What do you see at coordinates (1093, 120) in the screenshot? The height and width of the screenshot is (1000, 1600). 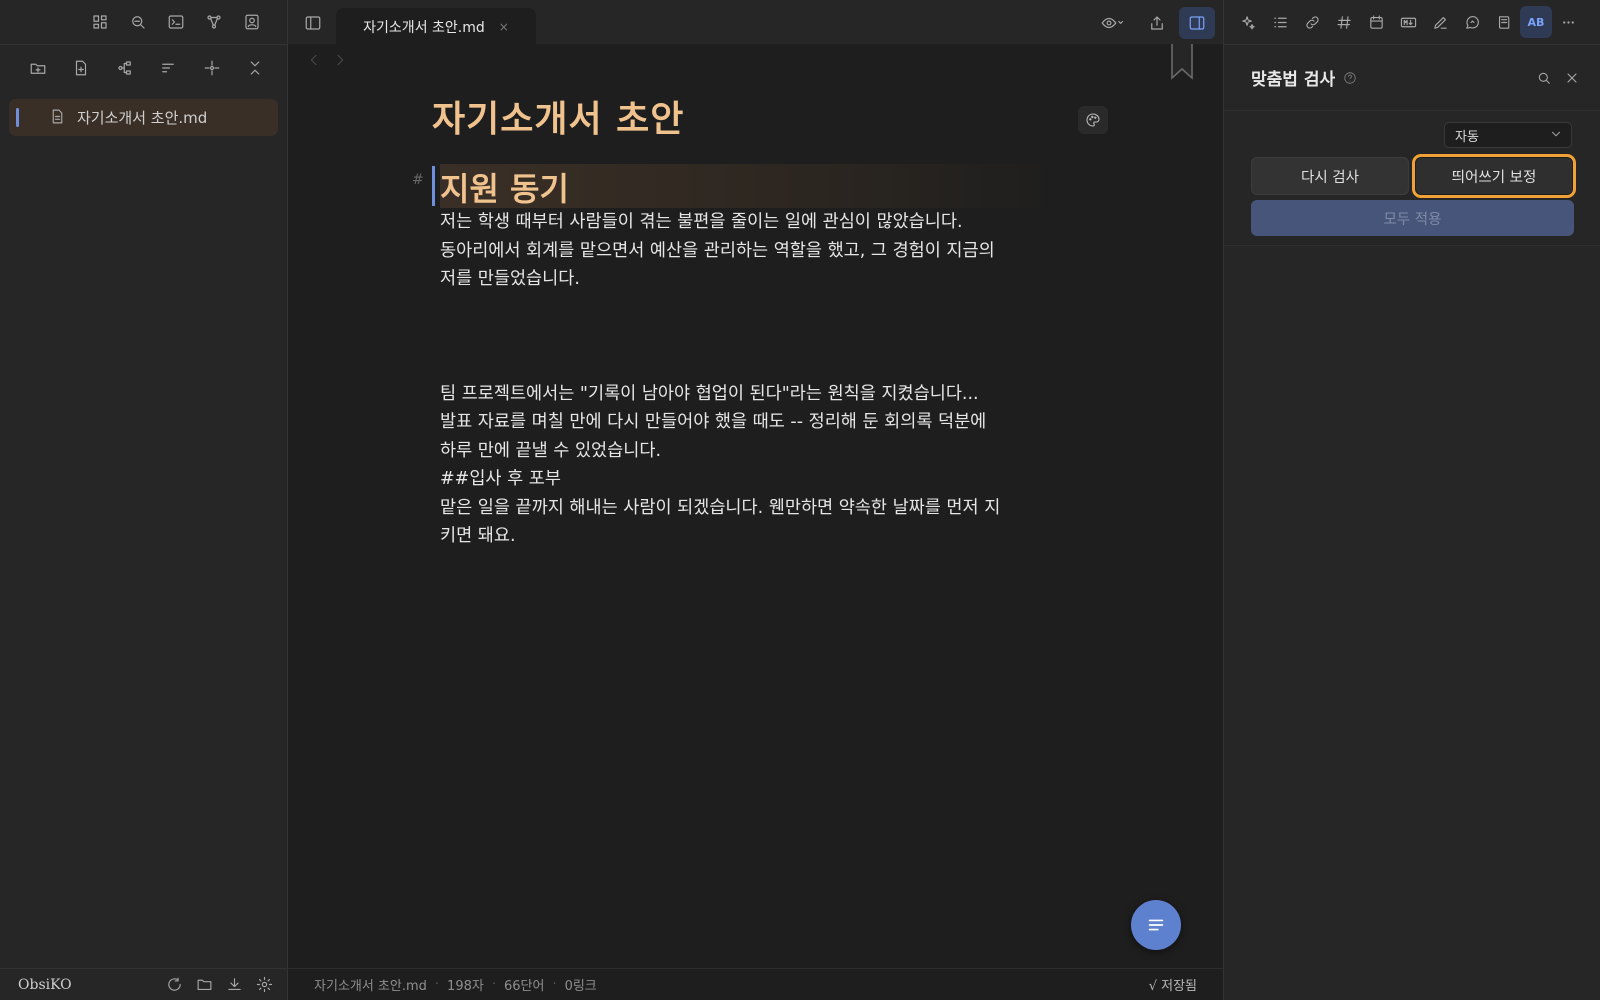 I see `palette-icon` at bounding box center [1093, 120].